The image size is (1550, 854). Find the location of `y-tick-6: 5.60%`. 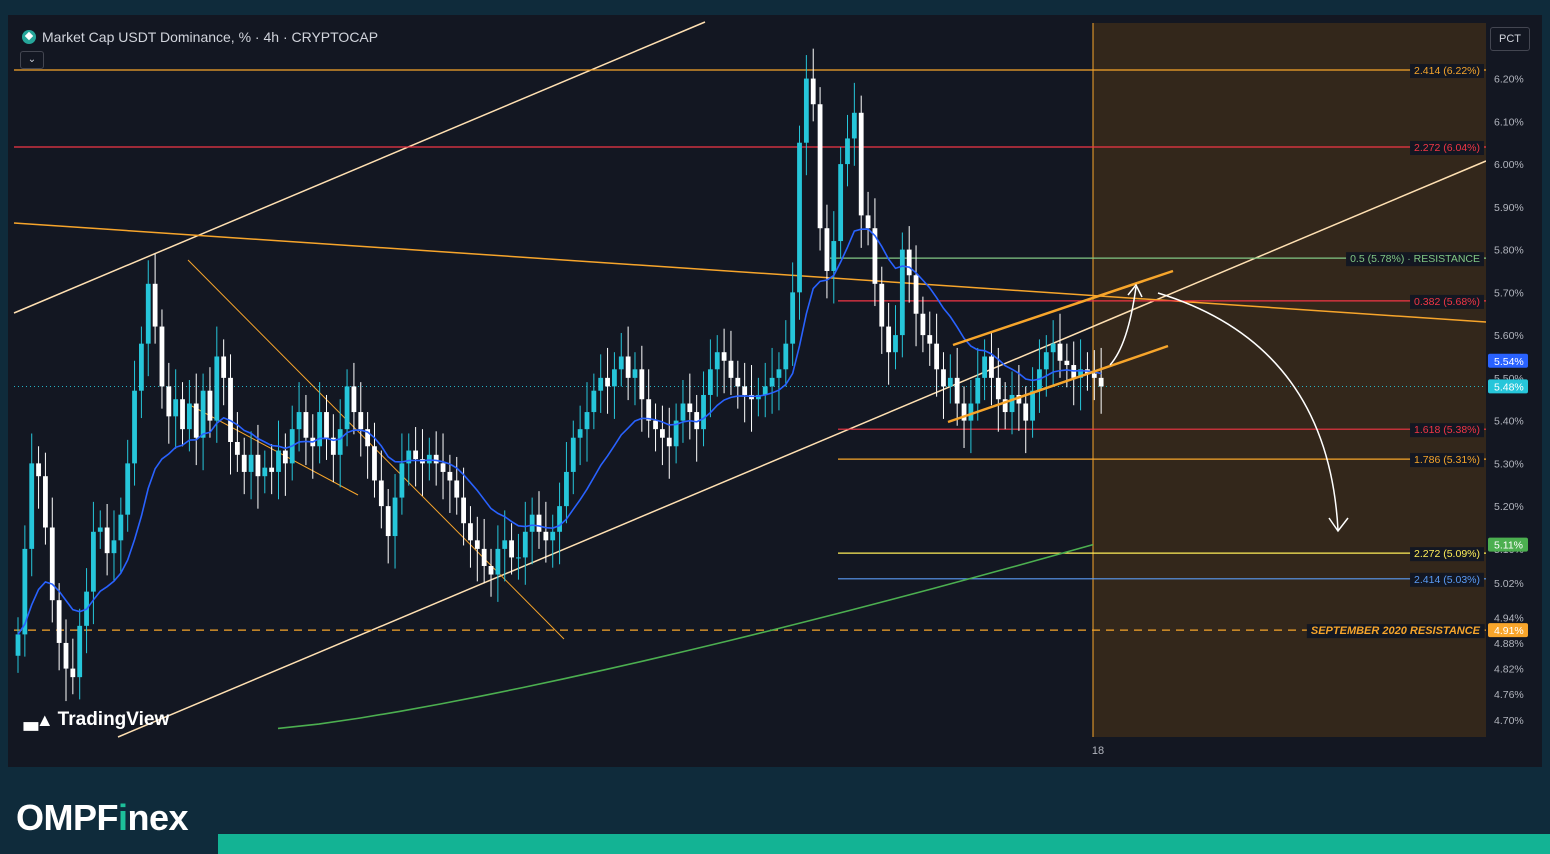

y-tick-6: 5.60% is located at coordinates (1509, 336).